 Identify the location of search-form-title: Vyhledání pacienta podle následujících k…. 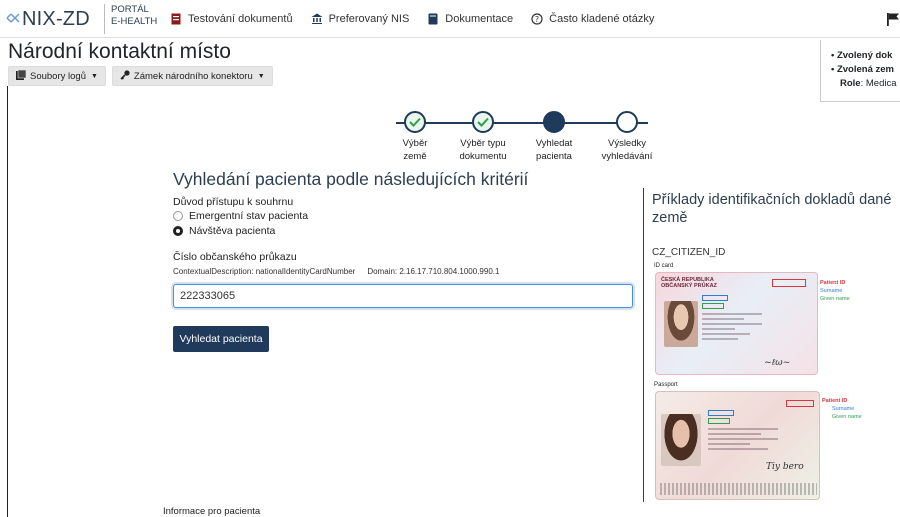
(351, 179).